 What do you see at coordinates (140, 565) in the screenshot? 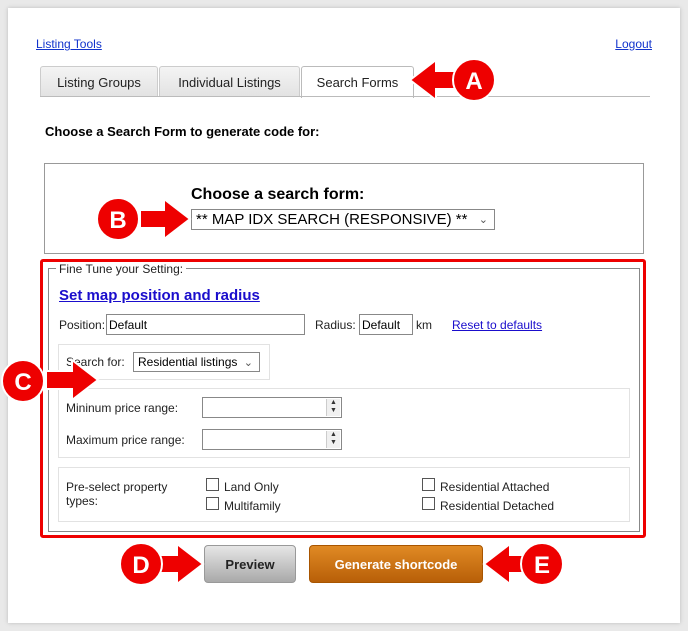
I see `annotation-letter-d: D` at bounding box center [140, 565].